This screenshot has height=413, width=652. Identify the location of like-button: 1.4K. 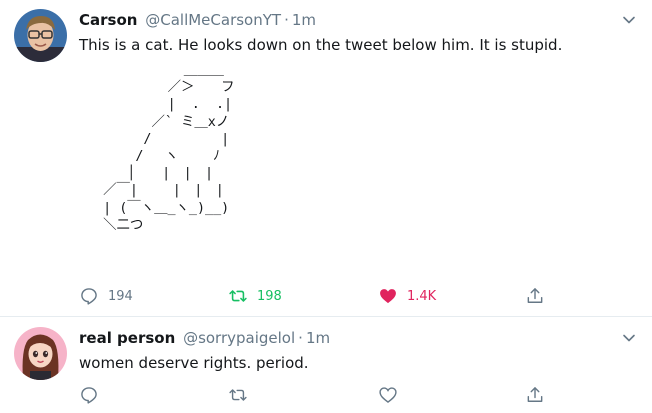
(407, 296).